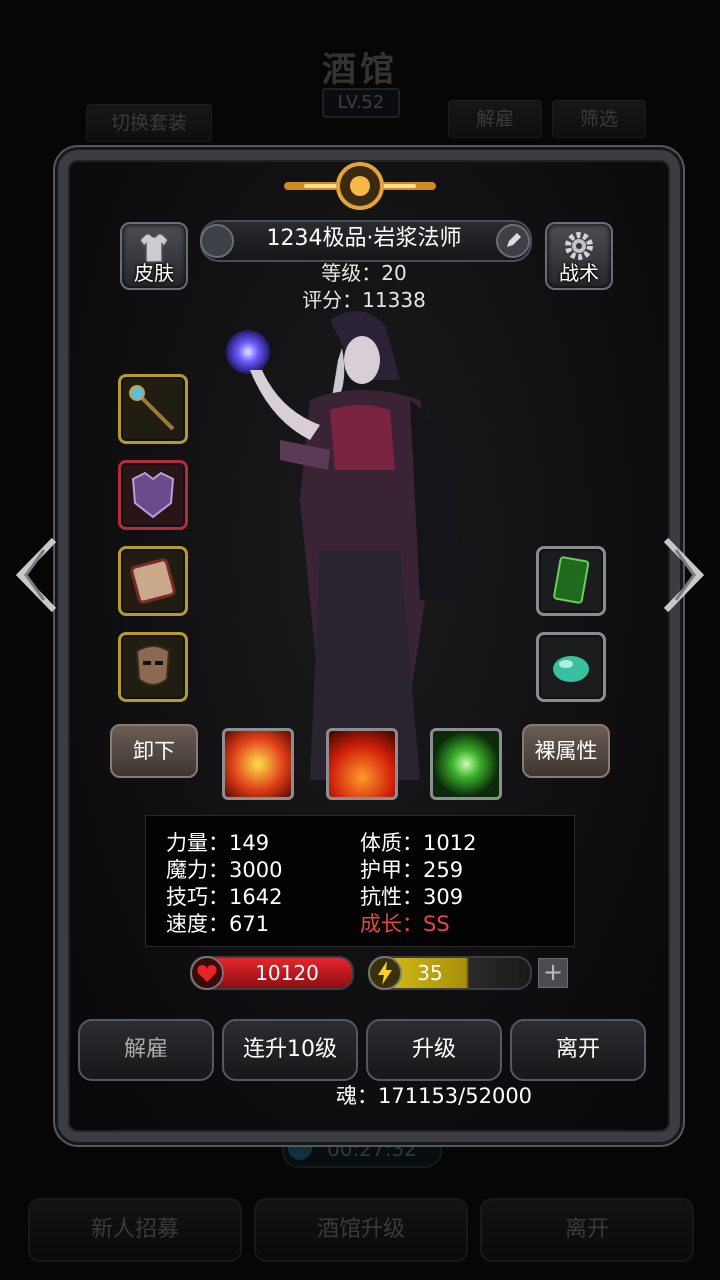 The image size is (720, 1280). I want to click on base-attributes-button: 裸属性, so click(566, 751).